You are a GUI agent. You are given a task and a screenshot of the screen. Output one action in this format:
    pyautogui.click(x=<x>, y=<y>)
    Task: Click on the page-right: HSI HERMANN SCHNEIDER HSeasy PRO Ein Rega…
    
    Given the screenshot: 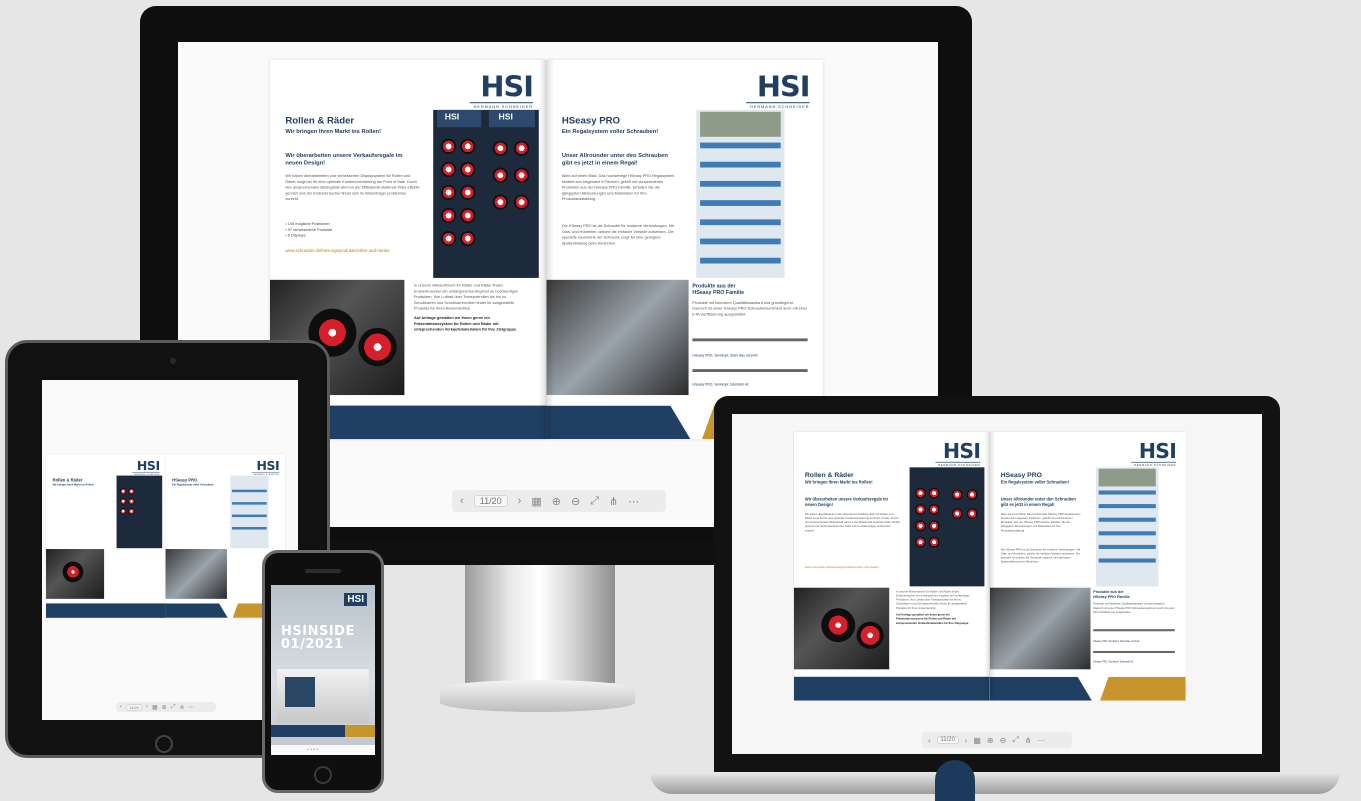 What is the action you would take?
    pyautogui.click(x=1087, y=566)
    